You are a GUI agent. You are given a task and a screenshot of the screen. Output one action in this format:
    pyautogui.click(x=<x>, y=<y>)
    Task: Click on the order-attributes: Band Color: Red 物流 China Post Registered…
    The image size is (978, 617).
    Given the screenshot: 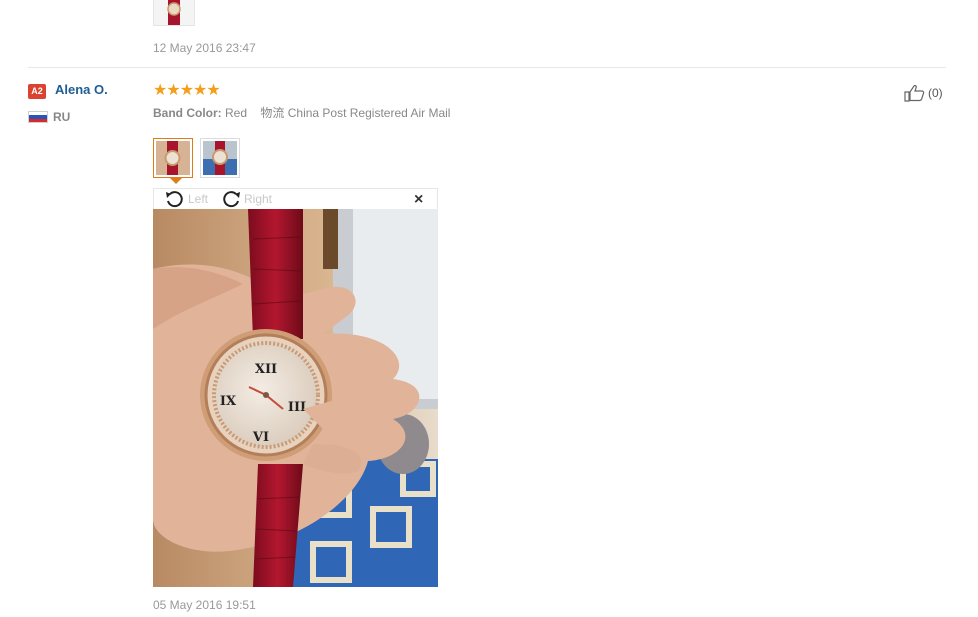 What is the action you would take?
    pyautogui.click(x=301, y=112)
    